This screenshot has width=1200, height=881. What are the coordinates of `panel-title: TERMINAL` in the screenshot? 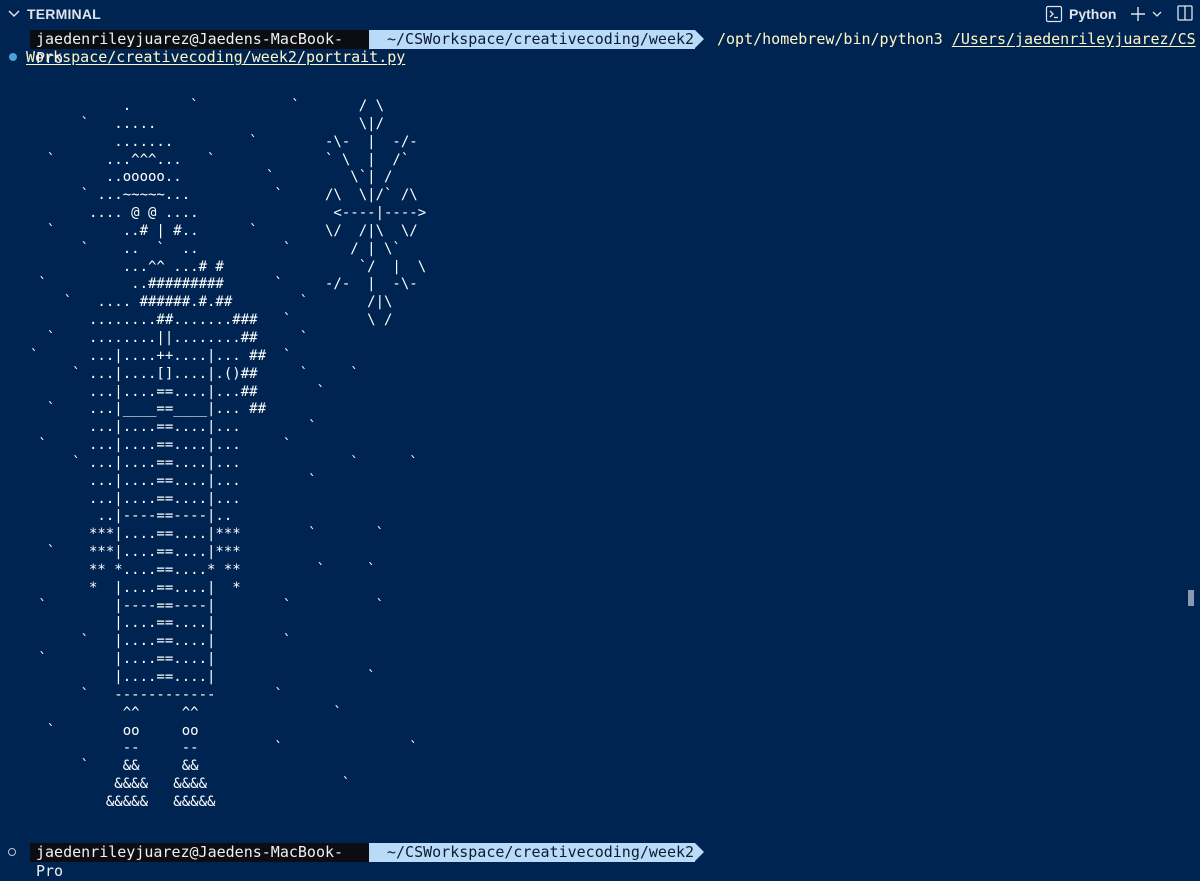 It's located at (64, 14).